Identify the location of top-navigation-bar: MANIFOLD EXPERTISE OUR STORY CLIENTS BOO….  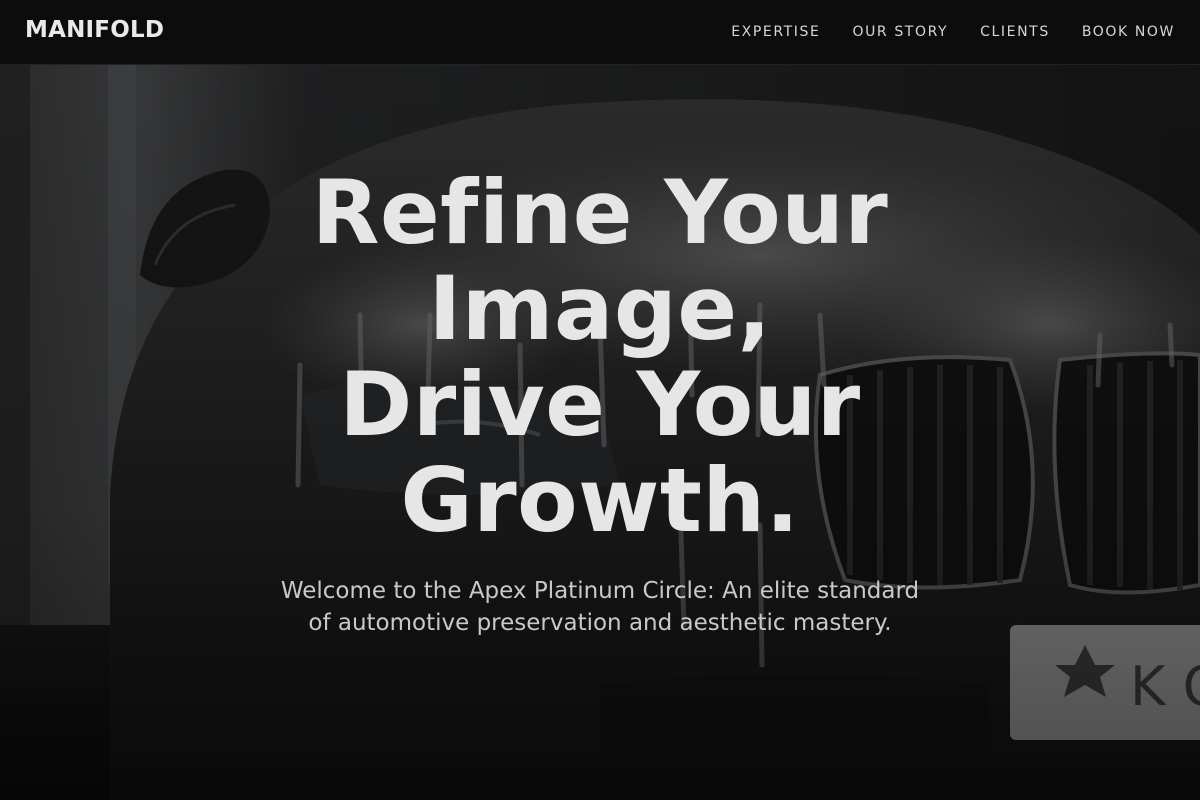
(600, 32).